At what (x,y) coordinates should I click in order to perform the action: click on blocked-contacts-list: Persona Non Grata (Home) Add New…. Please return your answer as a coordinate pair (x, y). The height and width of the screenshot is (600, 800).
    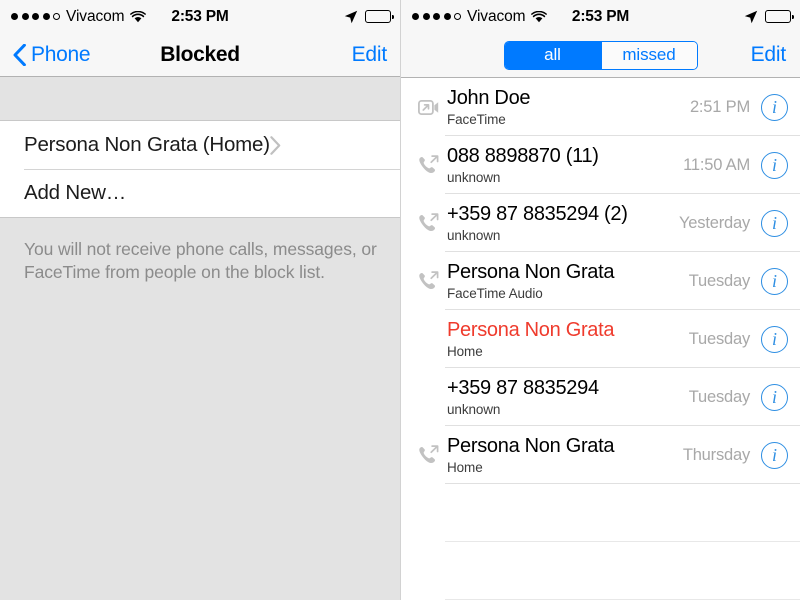
    Looking at the image, I should click on (200, 169).